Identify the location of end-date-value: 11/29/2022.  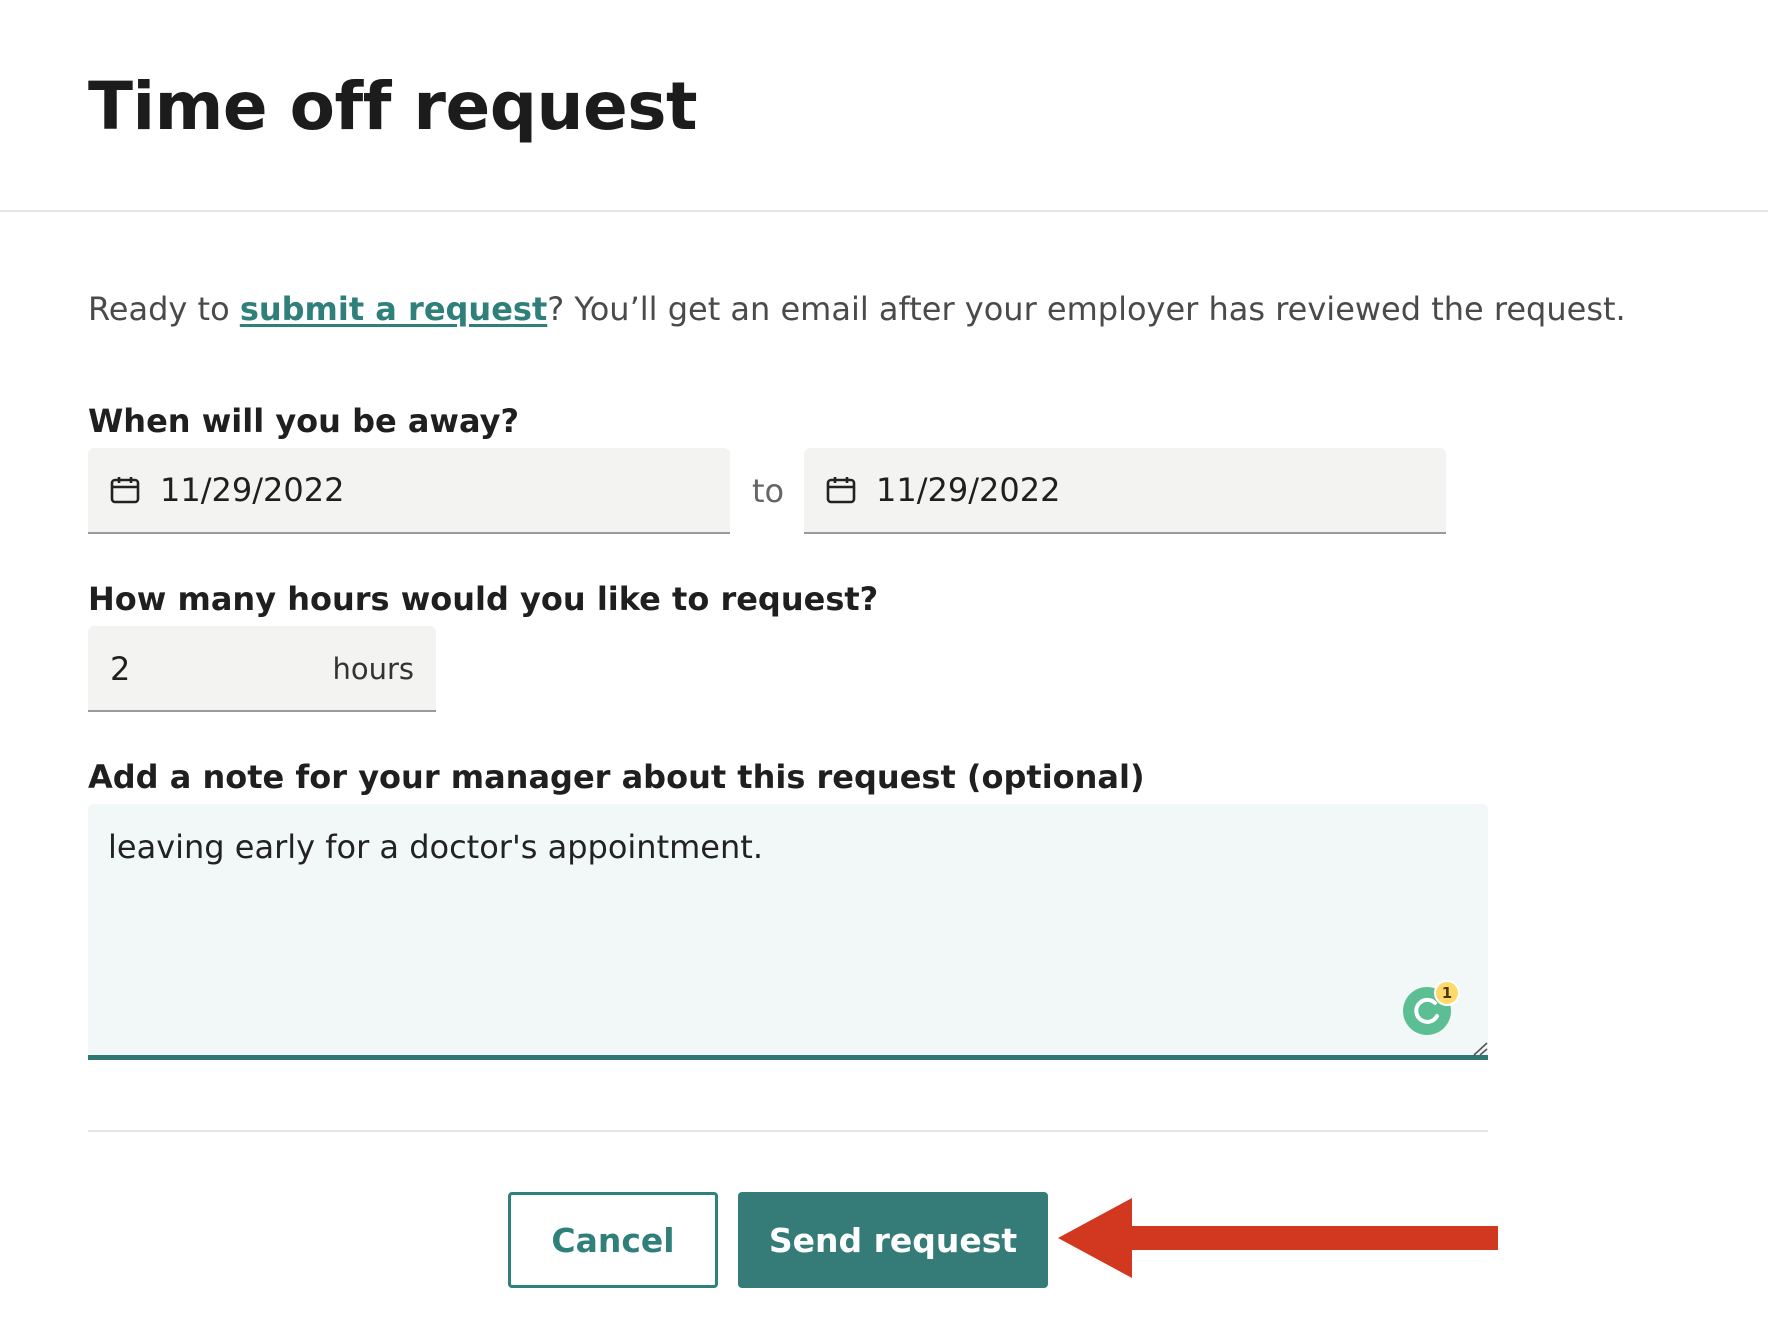
(968, 490).